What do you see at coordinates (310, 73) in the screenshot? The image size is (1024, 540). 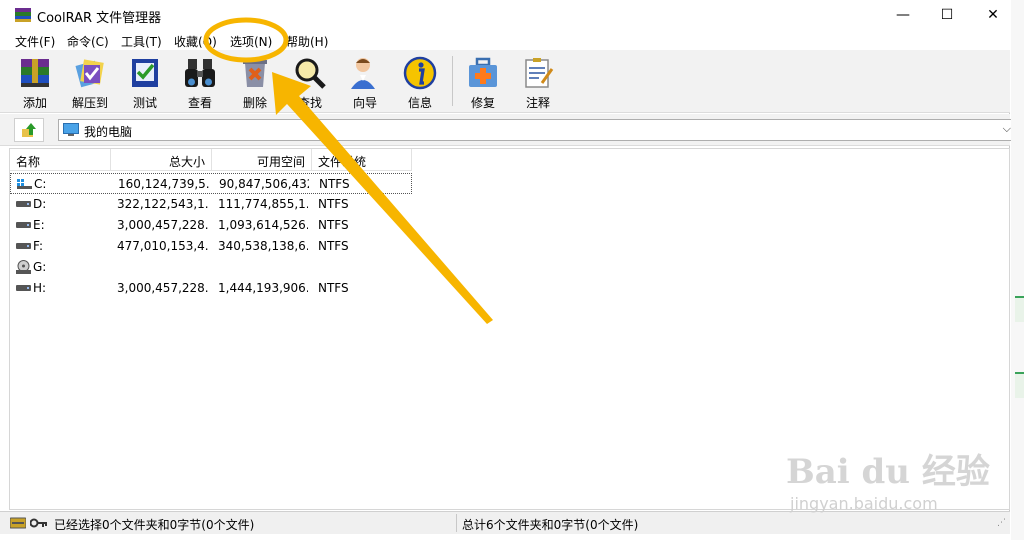 I see `find-magnifier-icon` at bounding box center [310, 73].